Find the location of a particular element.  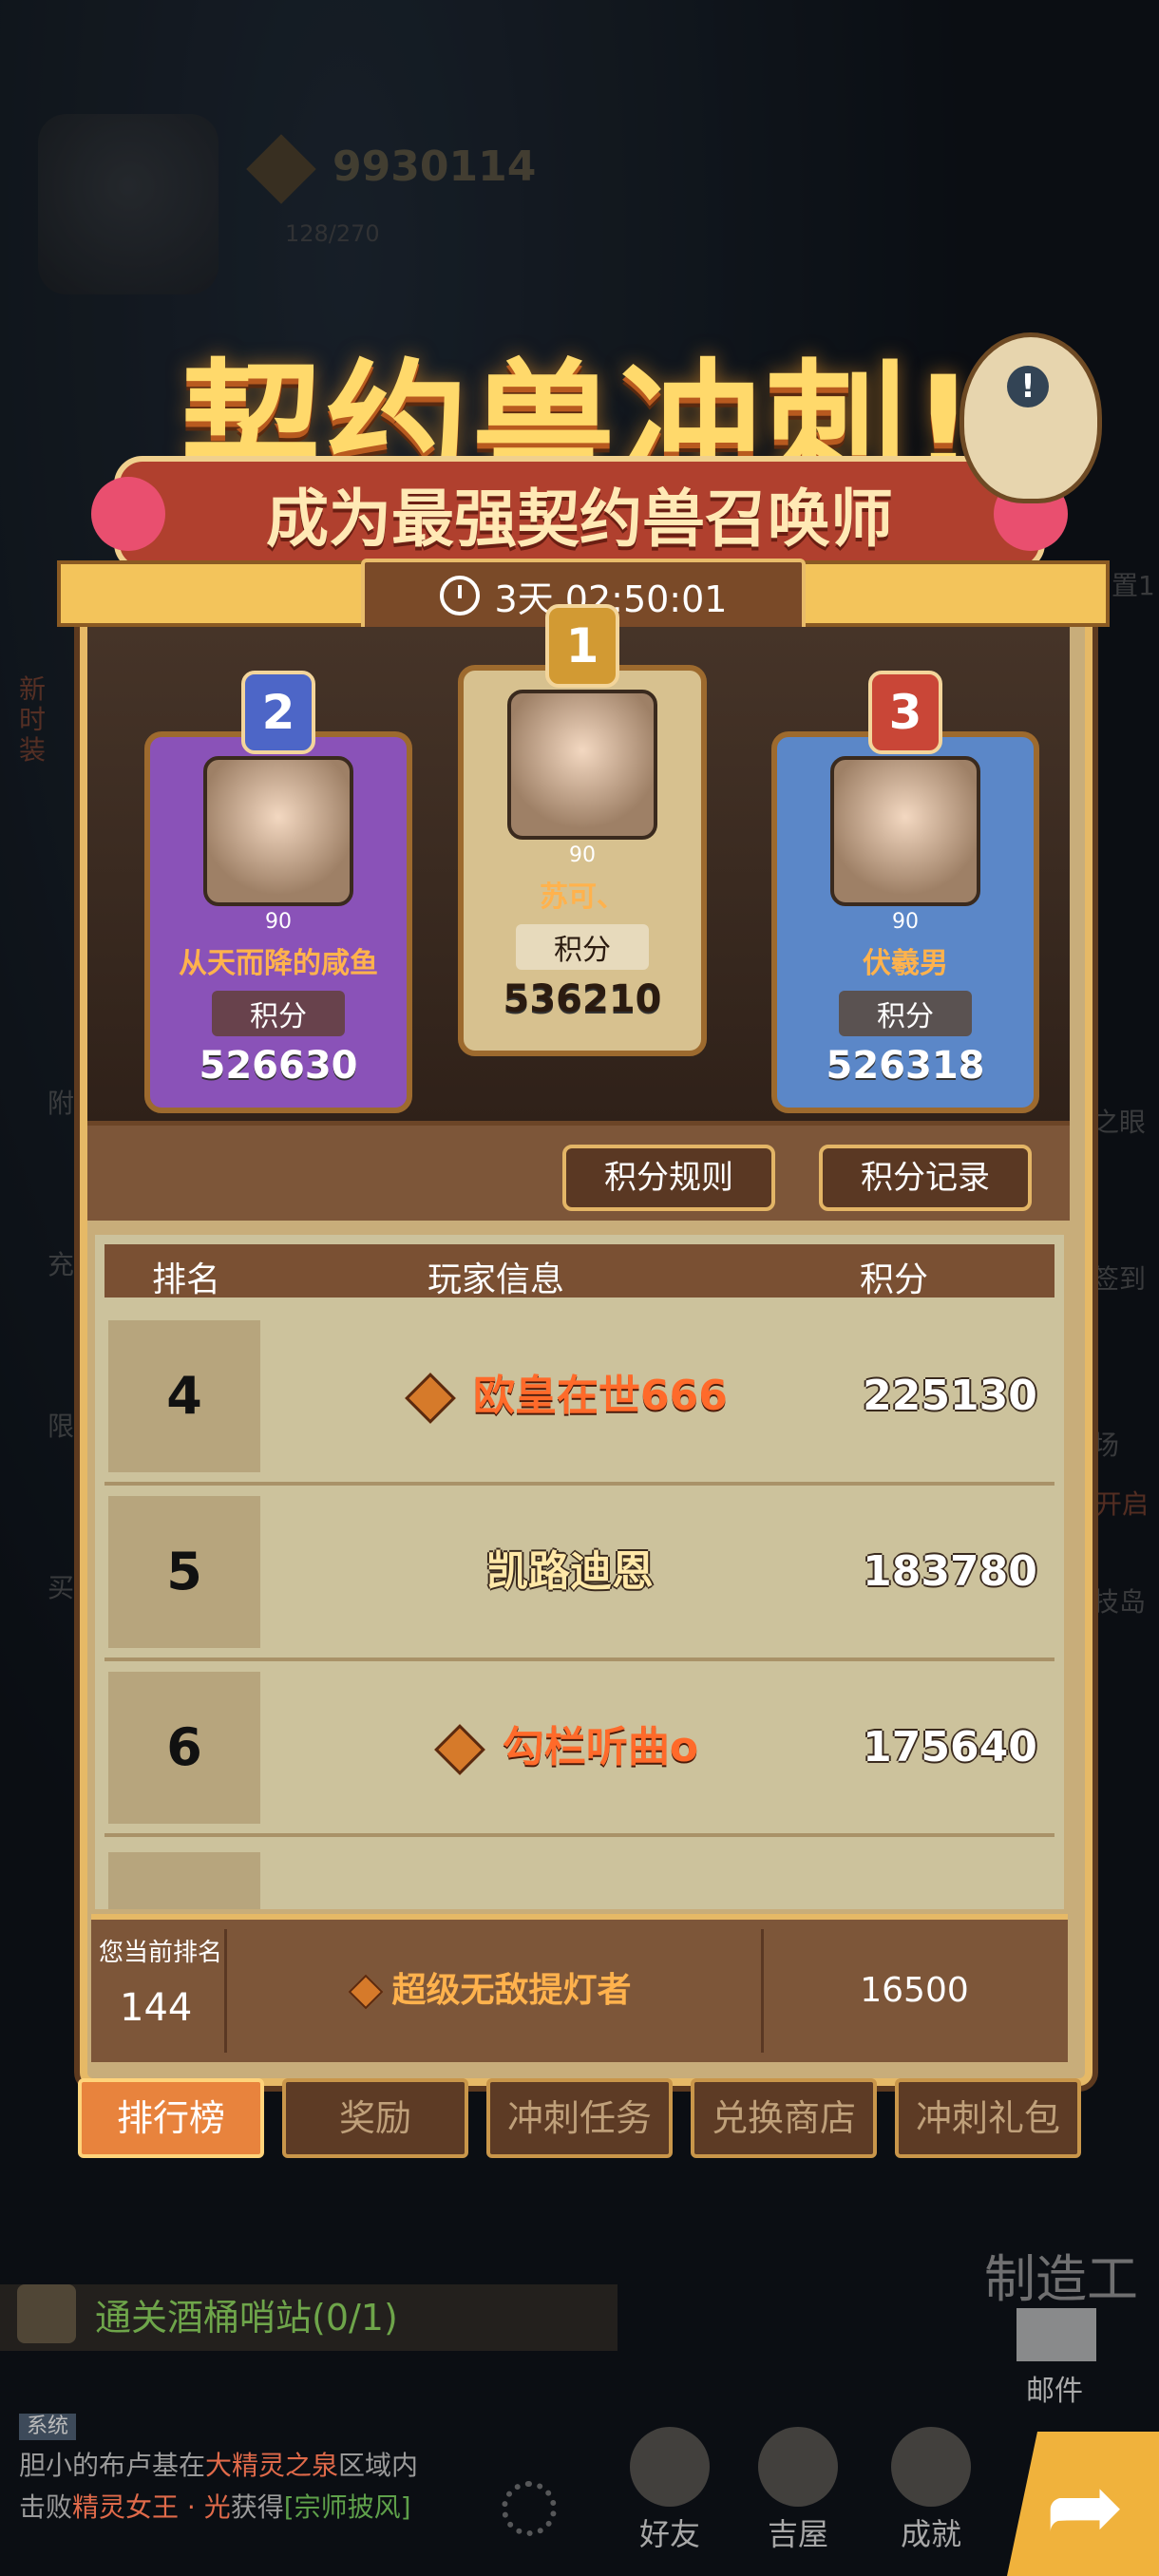

tab-leaderboard: 排行榜 is located at coordinates (171, 2118).